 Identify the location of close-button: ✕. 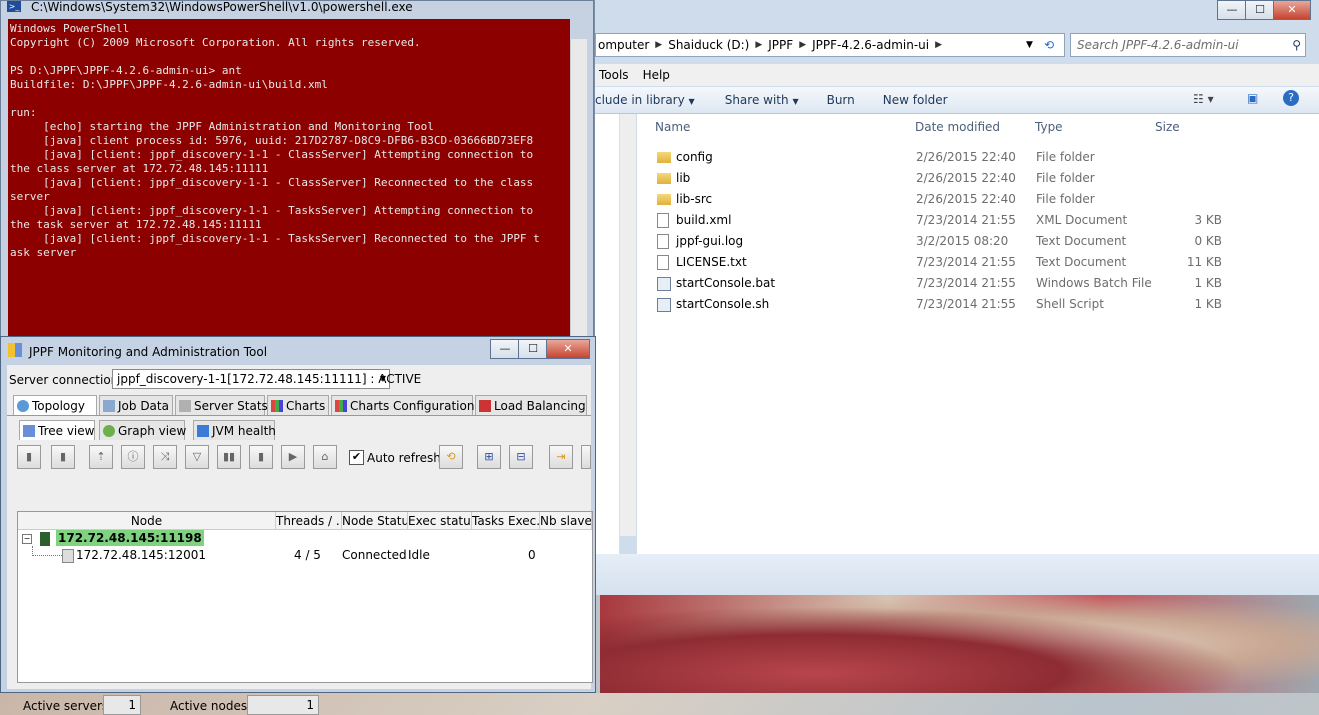
(1292, 10).